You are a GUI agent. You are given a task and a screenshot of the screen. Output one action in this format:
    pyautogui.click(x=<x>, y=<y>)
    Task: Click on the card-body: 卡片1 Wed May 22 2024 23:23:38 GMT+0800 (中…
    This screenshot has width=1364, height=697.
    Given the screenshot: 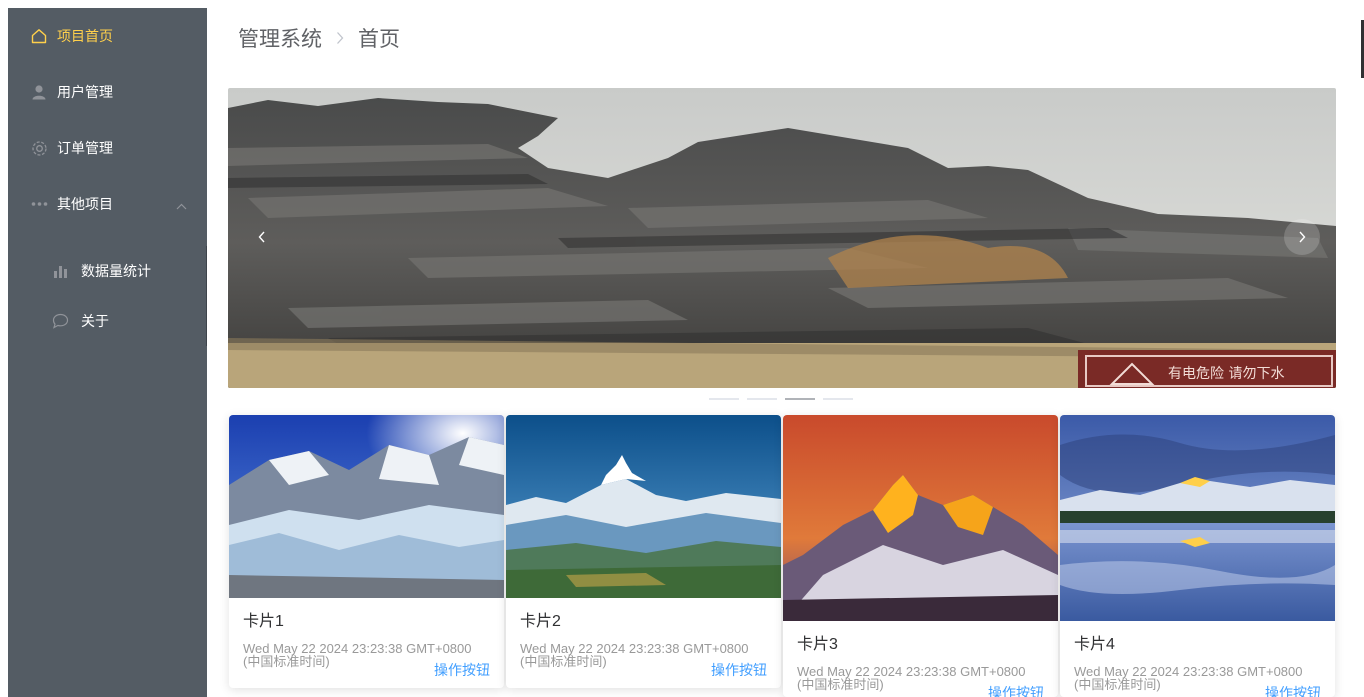 What is the action you would take?
    pyautogui.click(x=366, y=638)
    